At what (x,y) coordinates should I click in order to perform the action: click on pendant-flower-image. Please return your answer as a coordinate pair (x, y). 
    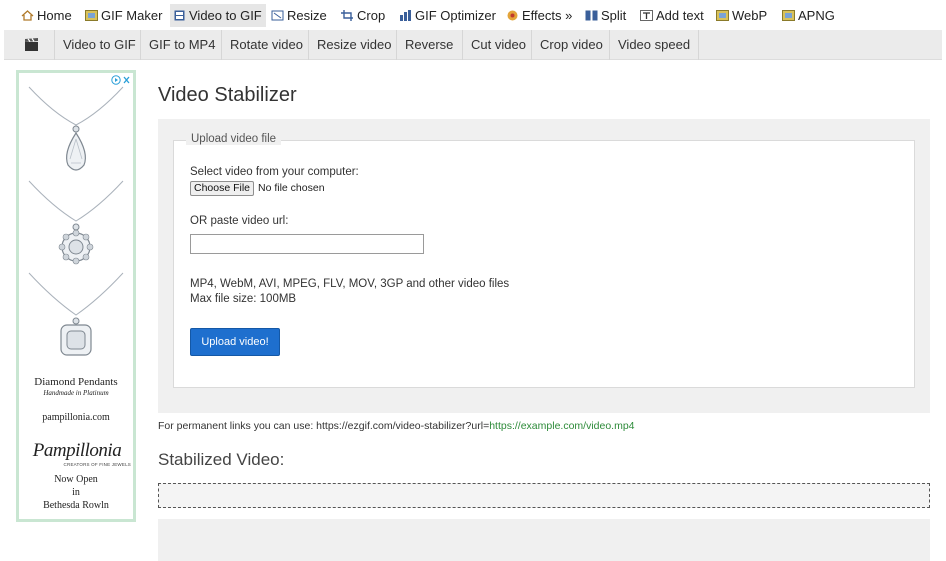
    Looking at the image, I should click on (76, 222).